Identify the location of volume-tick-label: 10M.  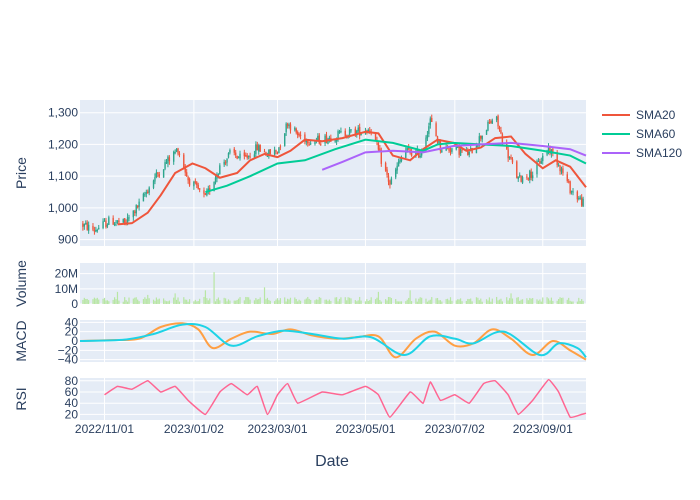
(66, 289).